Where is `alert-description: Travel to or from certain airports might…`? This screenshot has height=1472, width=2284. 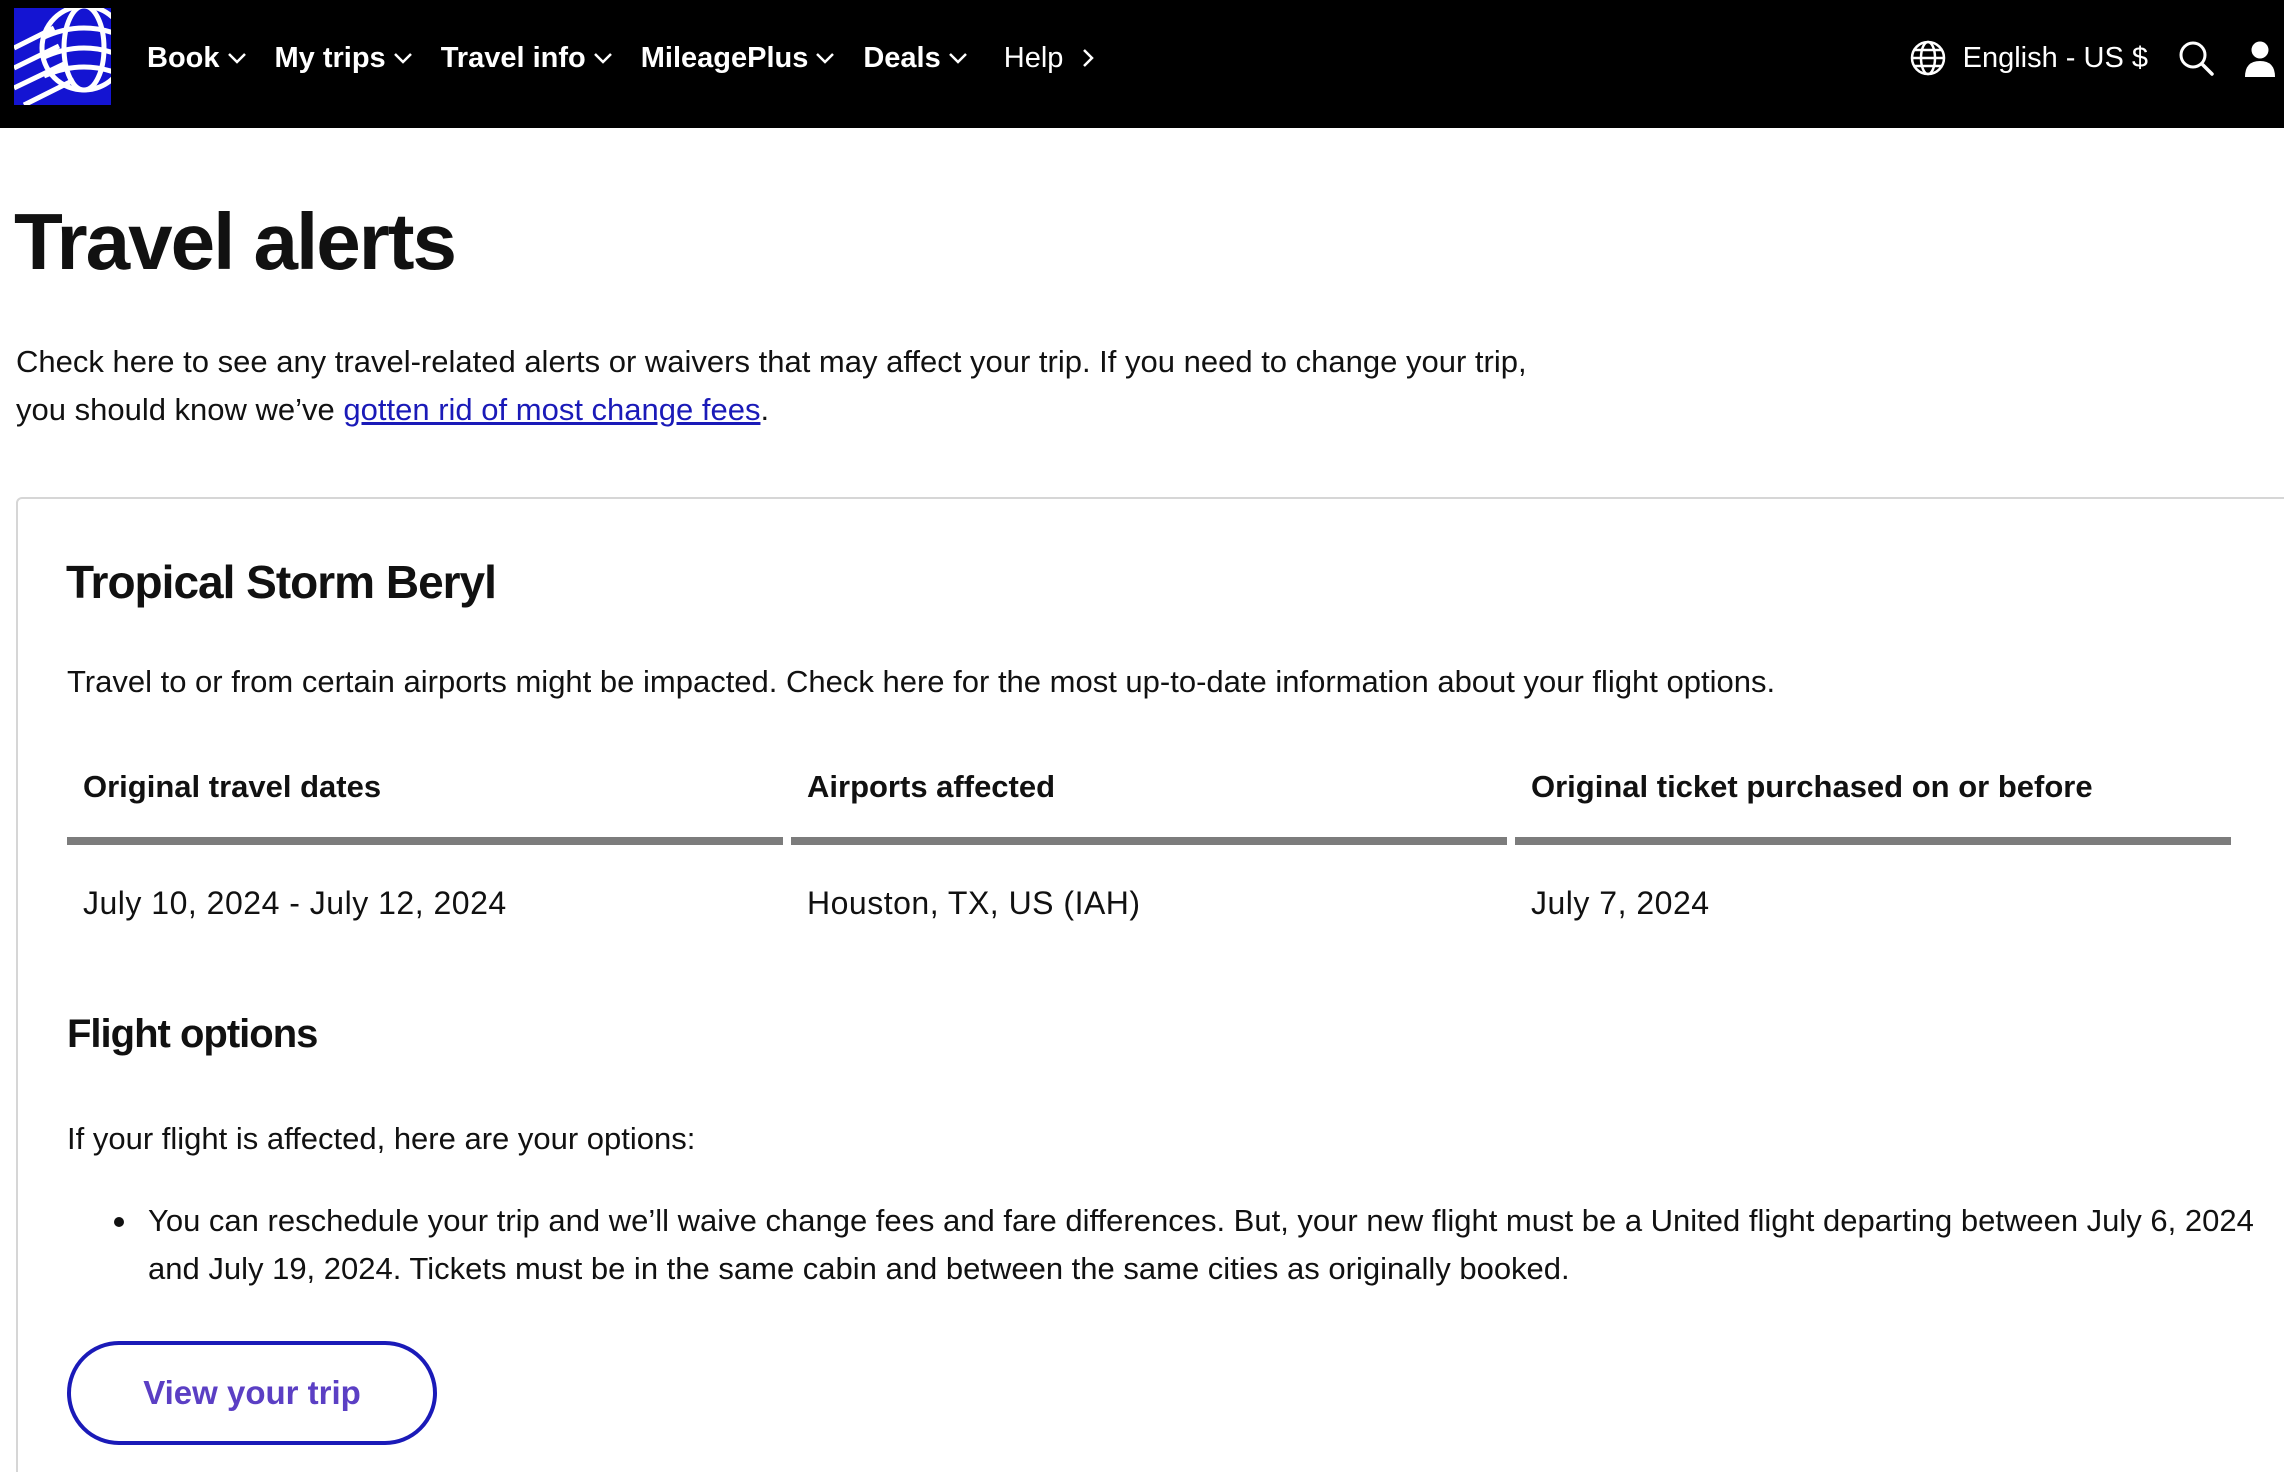 alert-description: Travel to or from certain airports might… is located at coordinates (921, 681).